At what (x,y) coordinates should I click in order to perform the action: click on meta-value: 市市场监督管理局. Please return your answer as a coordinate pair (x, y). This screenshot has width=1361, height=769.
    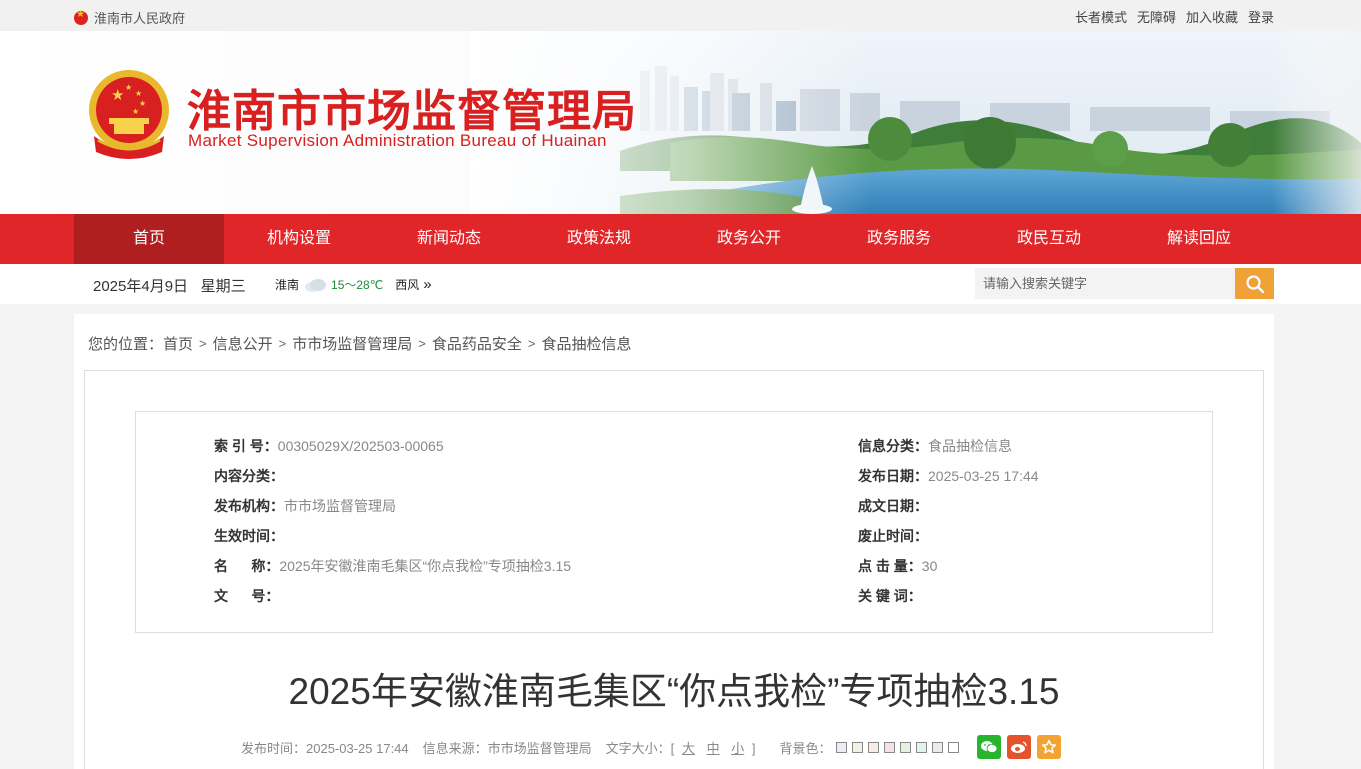
    Looking at the image, I should click on (340, 506).